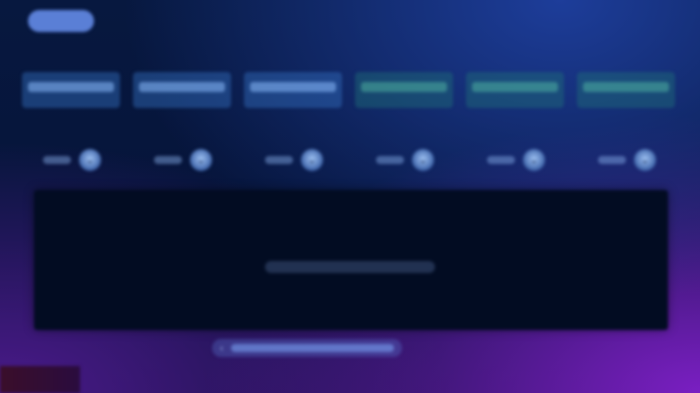  What do you see at coordinates (516, 160) in the screenshot?
I see `stepper-5: ⌄` at bounding box center [516, 160].